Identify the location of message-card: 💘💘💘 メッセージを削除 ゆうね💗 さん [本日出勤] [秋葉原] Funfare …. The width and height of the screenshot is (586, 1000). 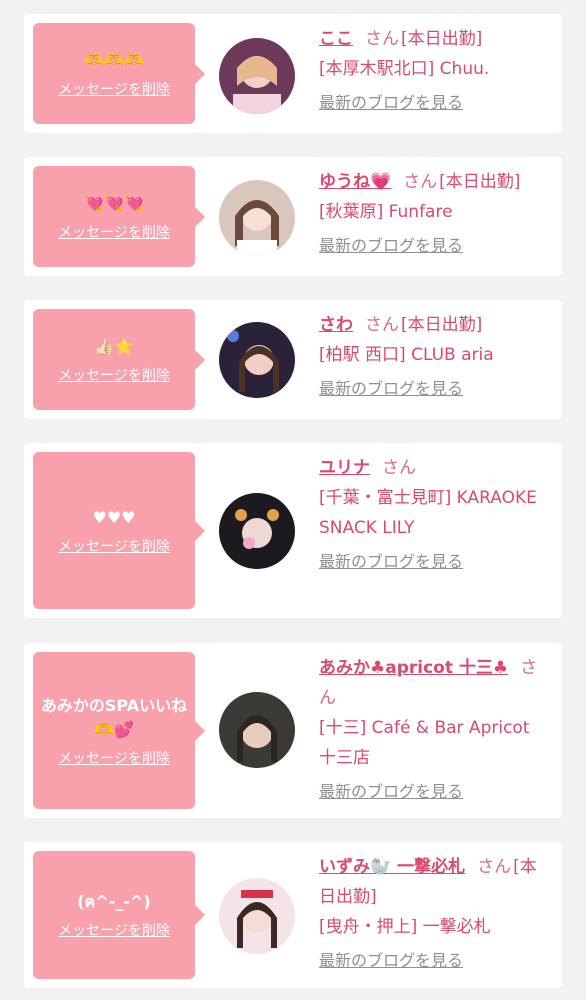
(293, 216).